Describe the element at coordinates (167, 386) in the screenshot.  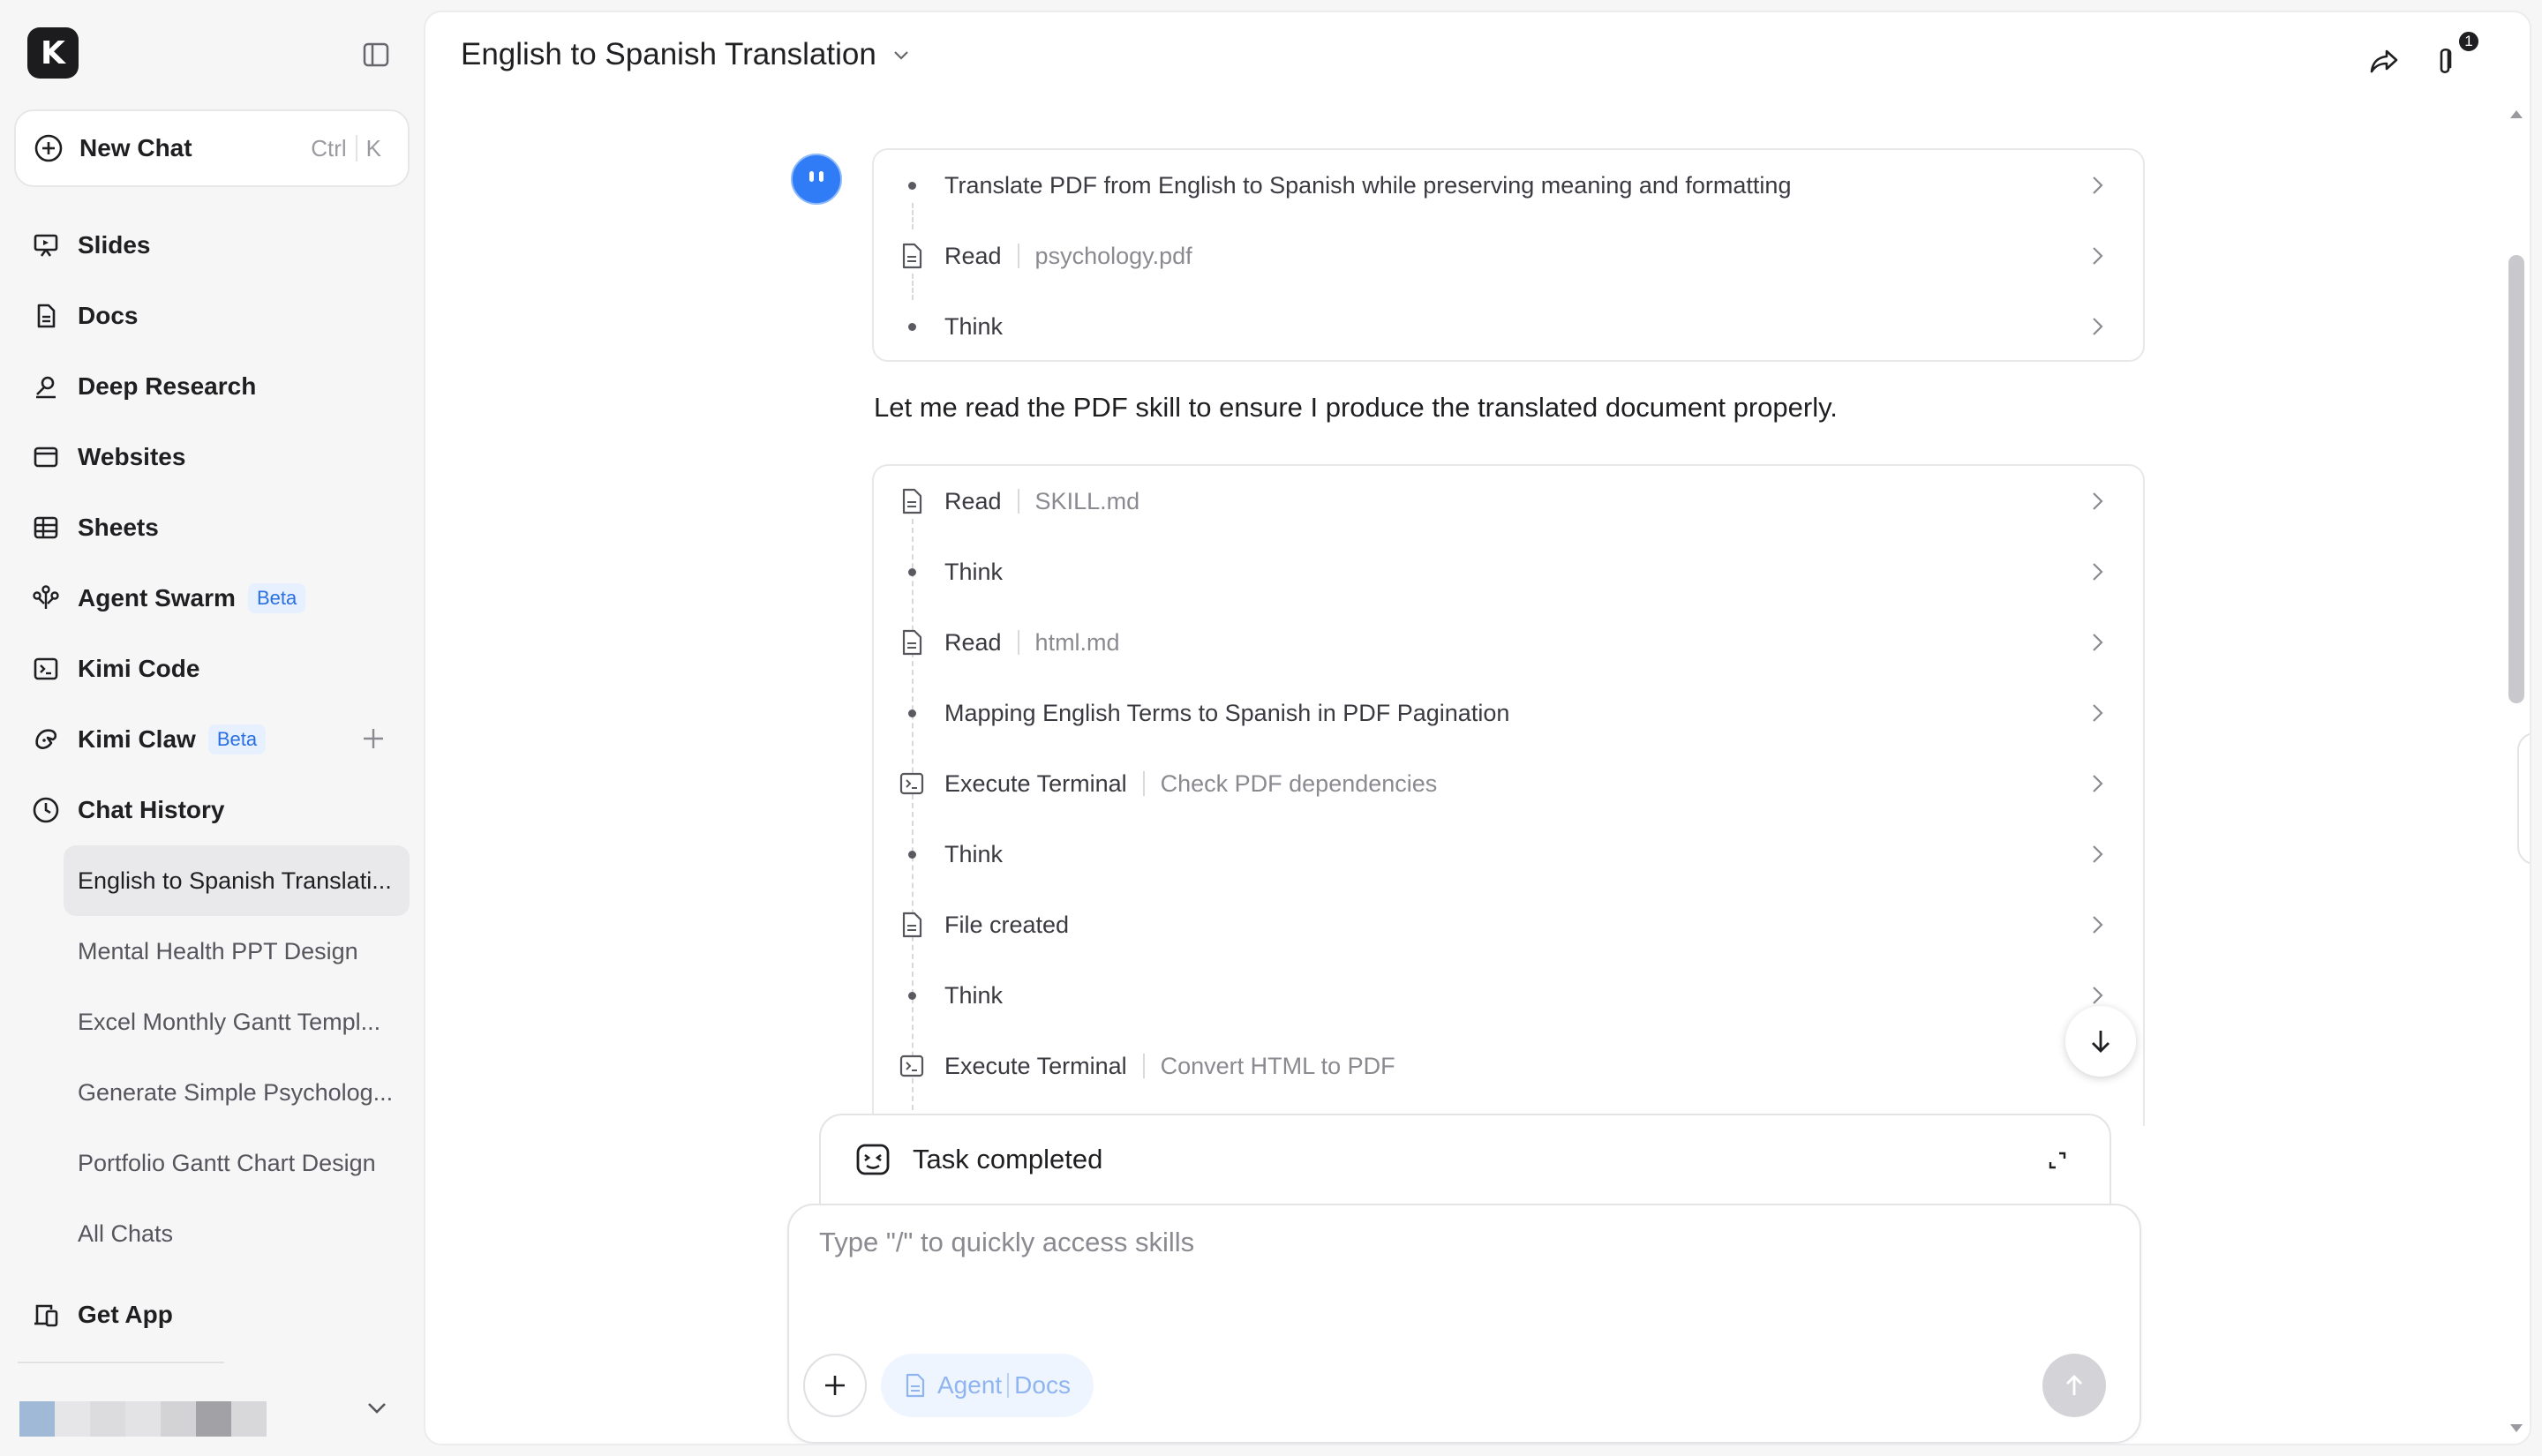
I see `sidebar-item-label: Deep Research` at that location.